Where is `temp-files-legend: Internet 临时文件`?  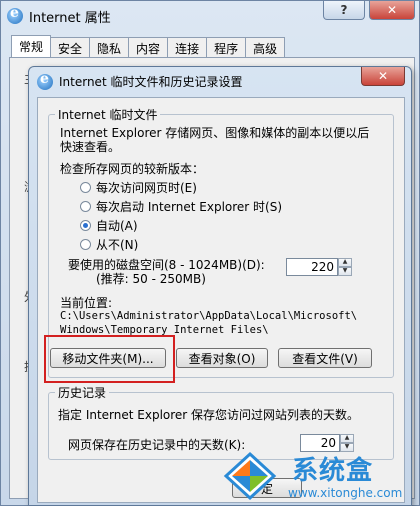 temp-files-legend: Internet 临时文件 is located at coordinates (108, 115).